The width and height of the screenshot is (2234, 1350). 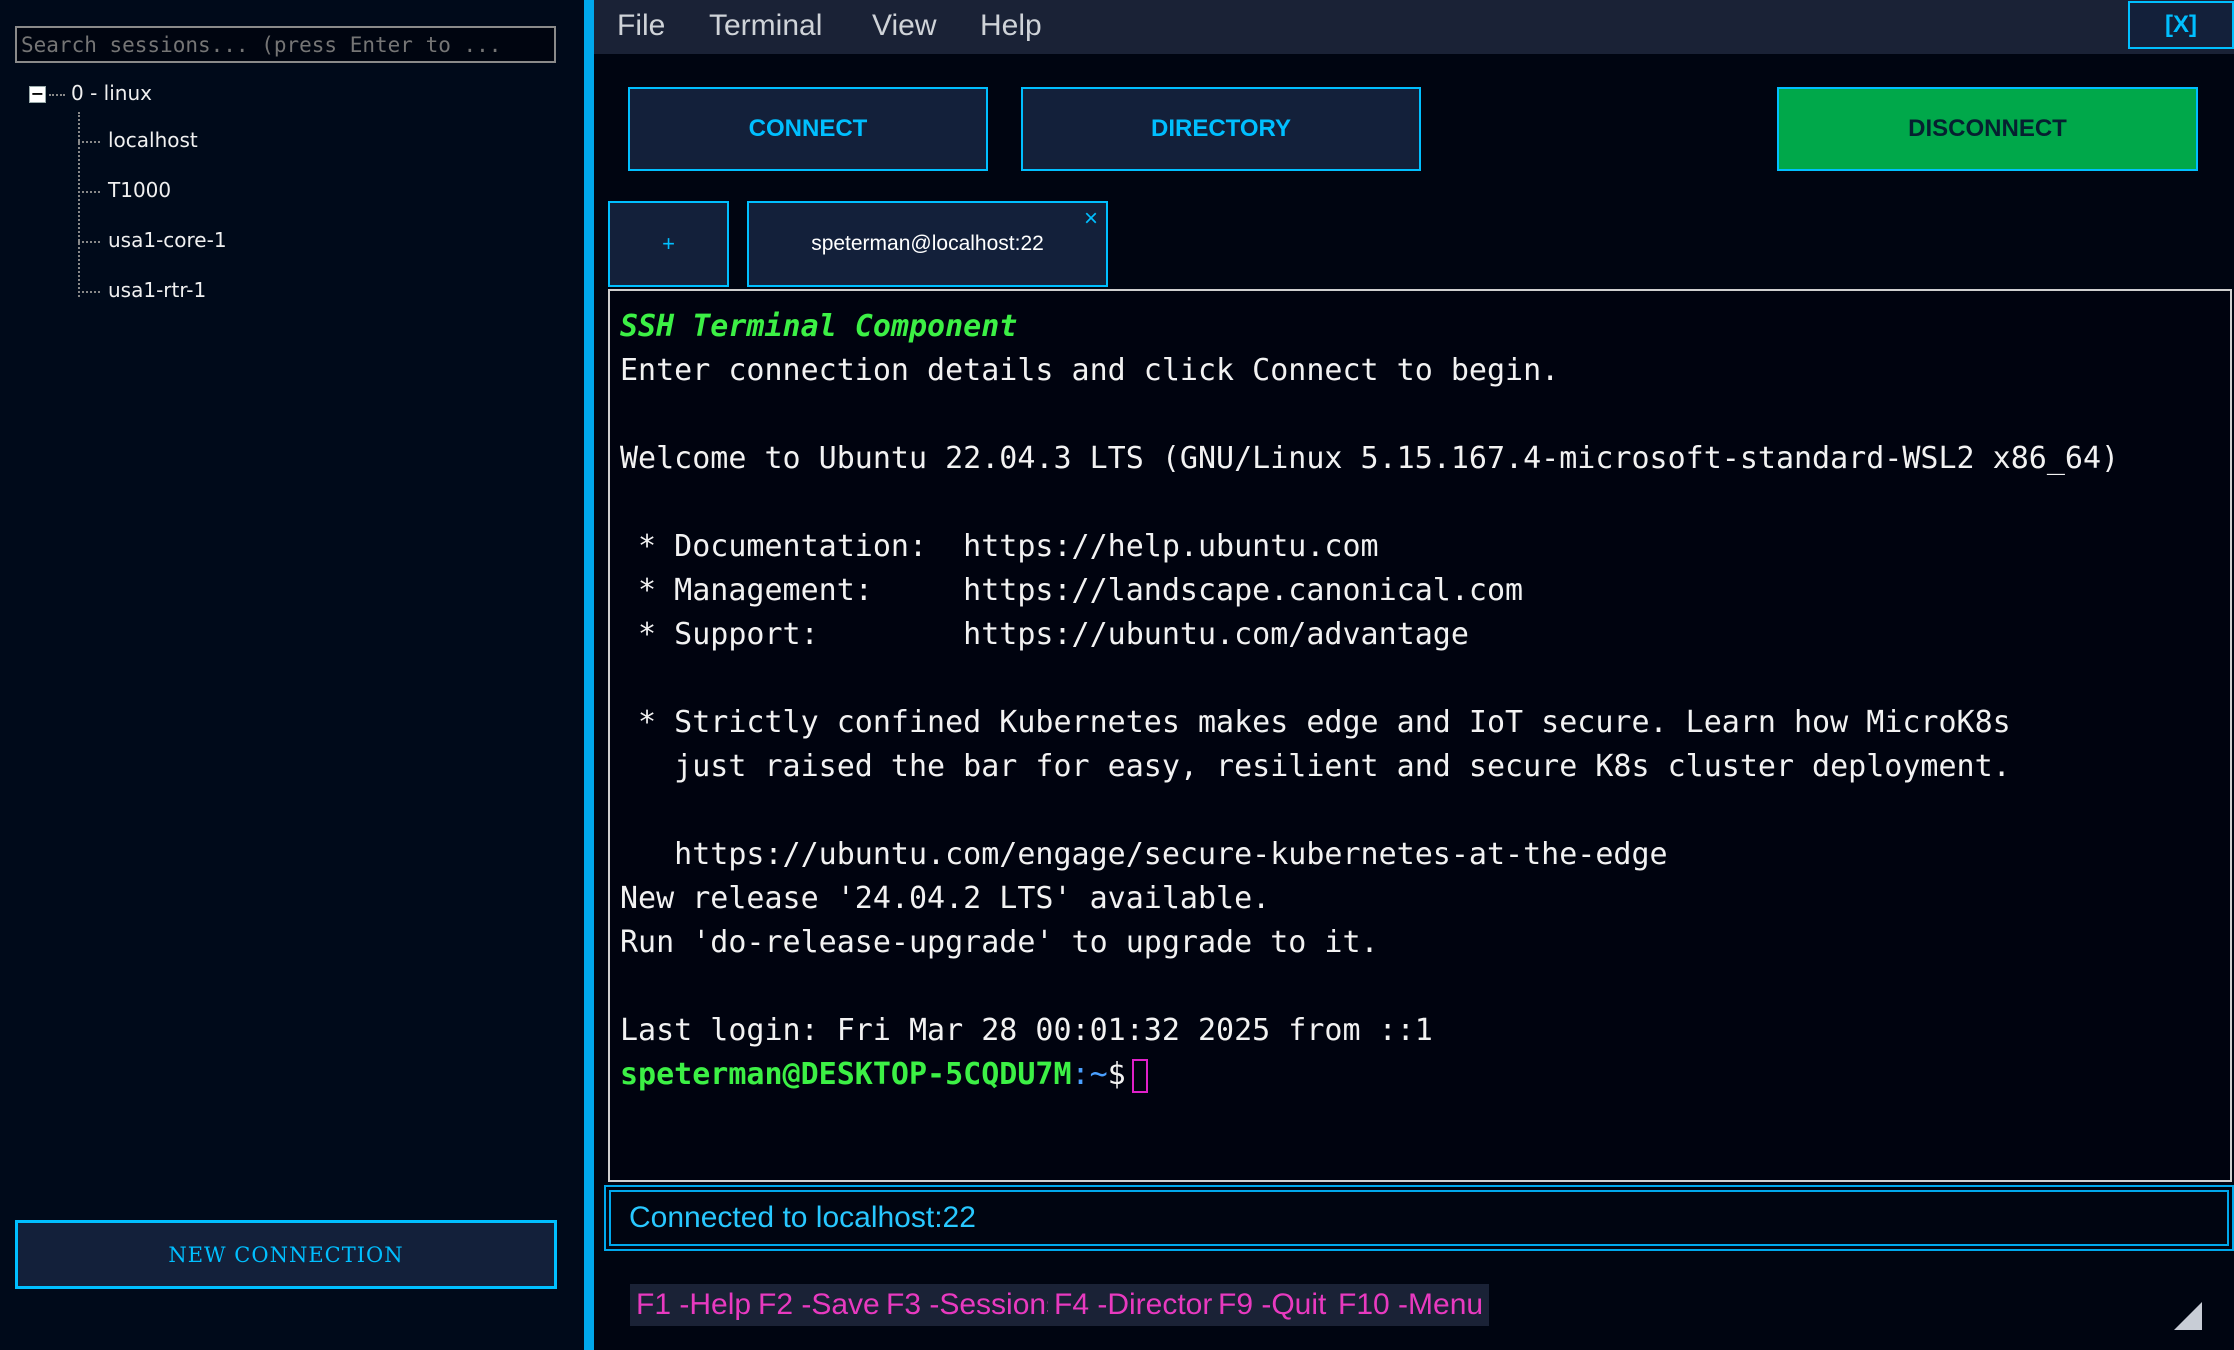 I want to click on fkey-key: F2, so click(x=776, y=1304).